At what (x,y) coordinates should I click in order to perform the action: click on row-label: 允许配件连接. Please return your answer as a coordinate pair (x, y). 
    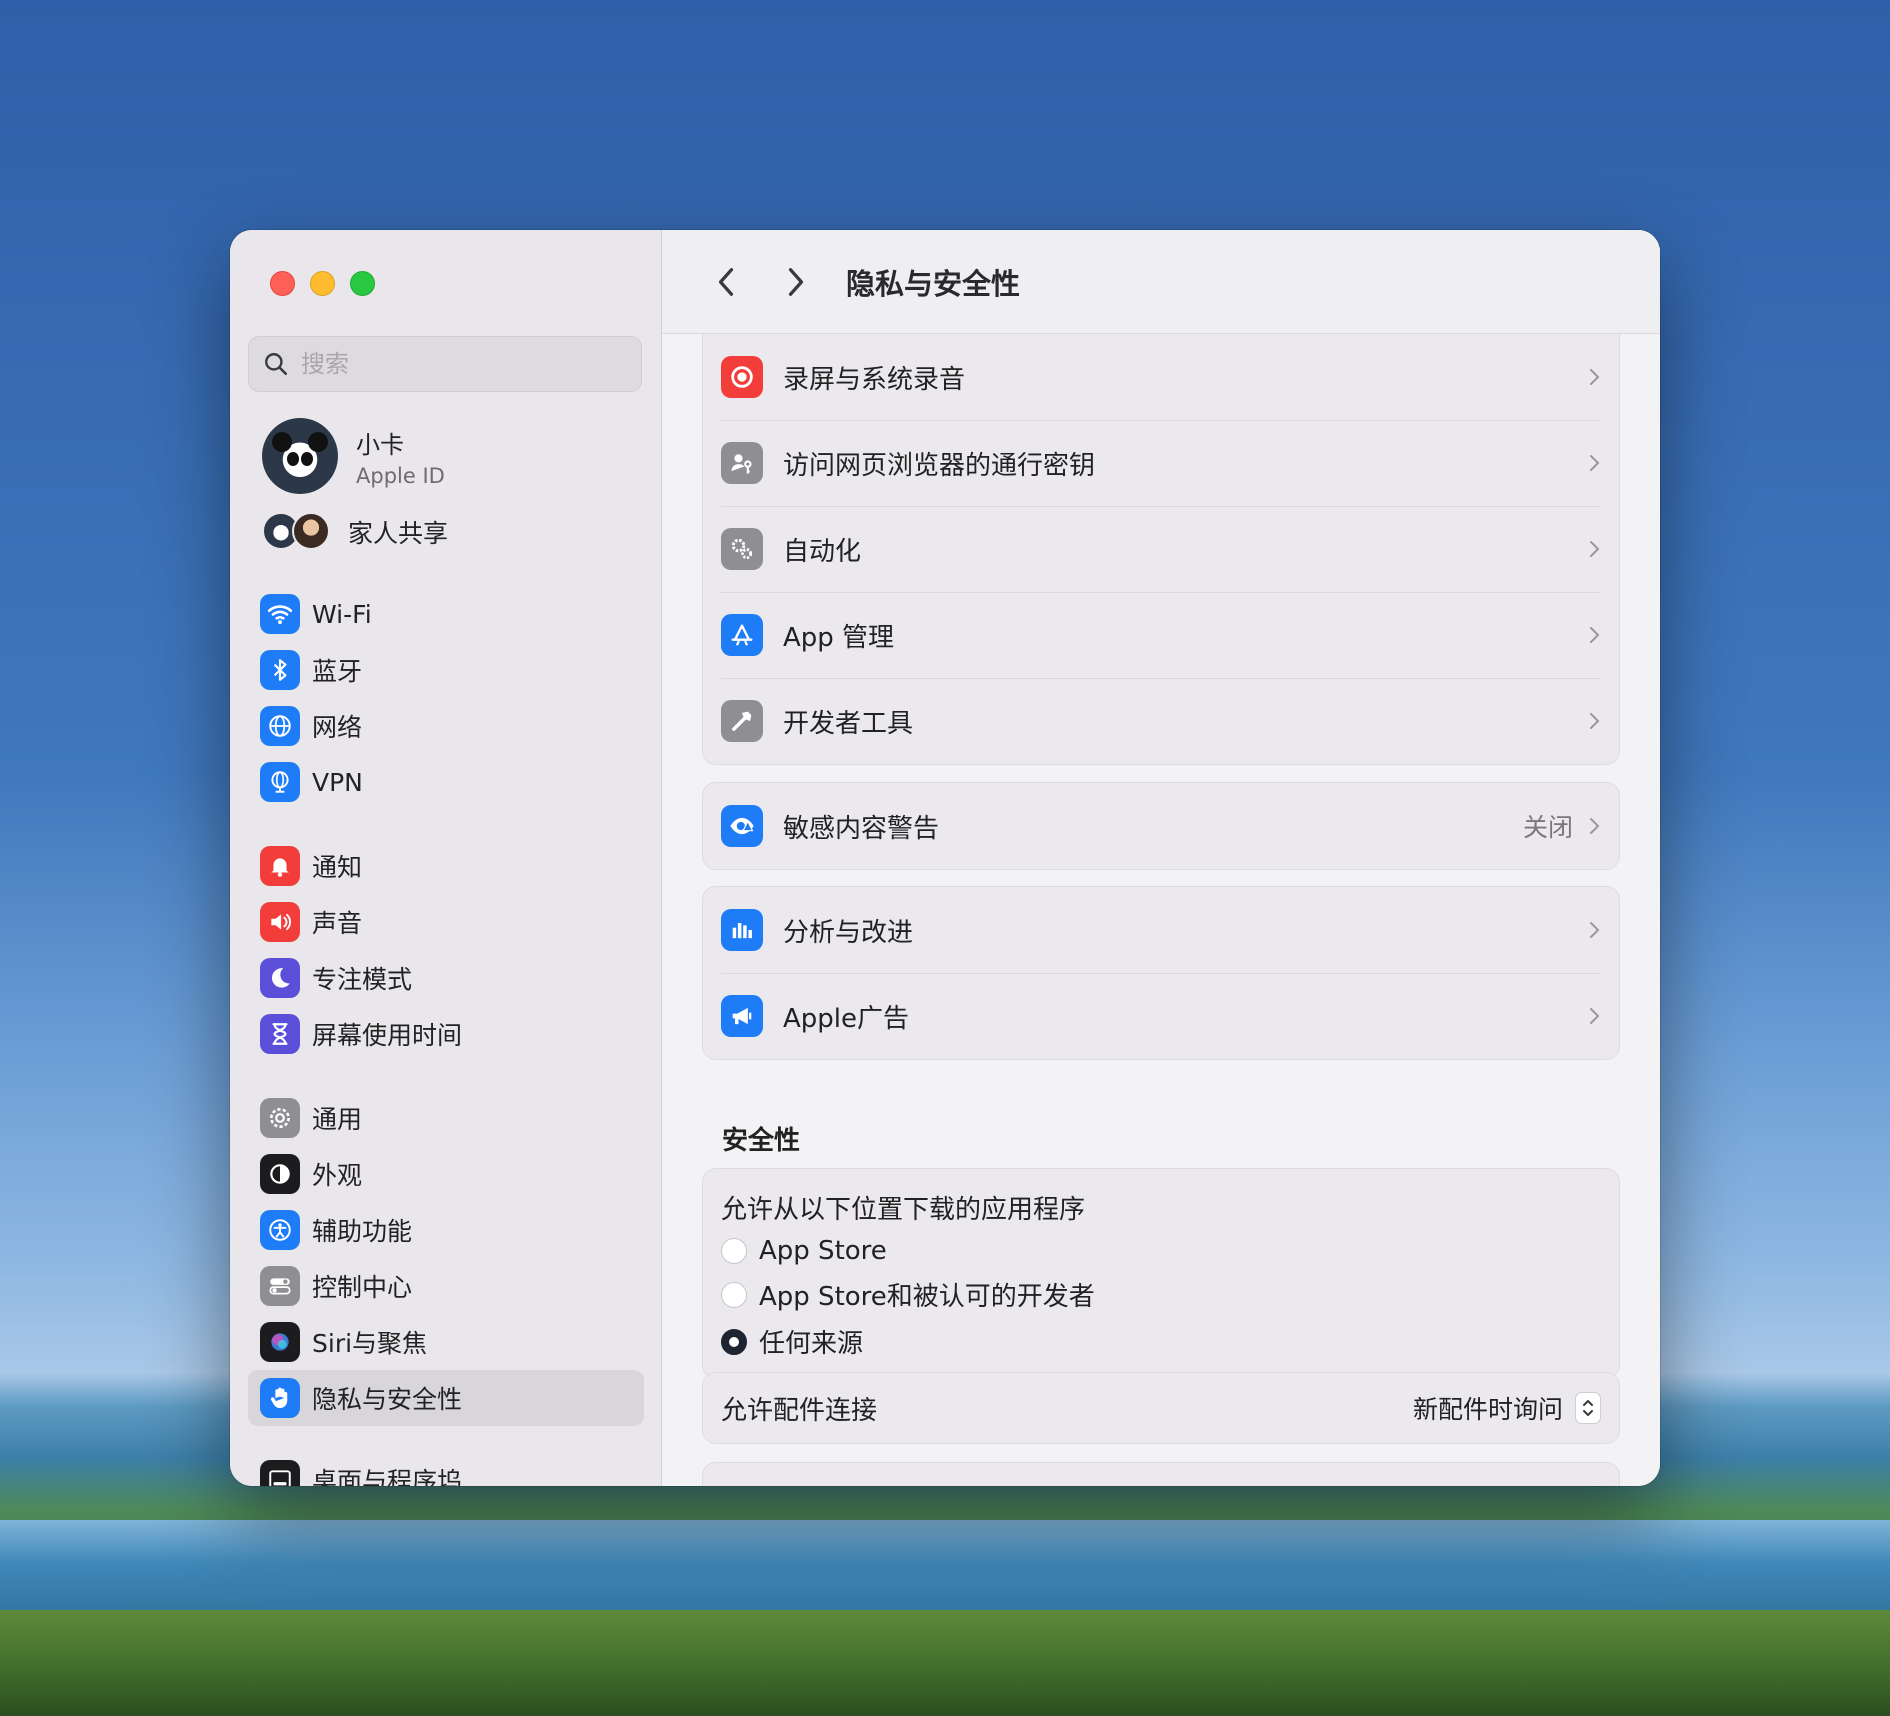
    Looking at the image, I should click on (799, 1410).